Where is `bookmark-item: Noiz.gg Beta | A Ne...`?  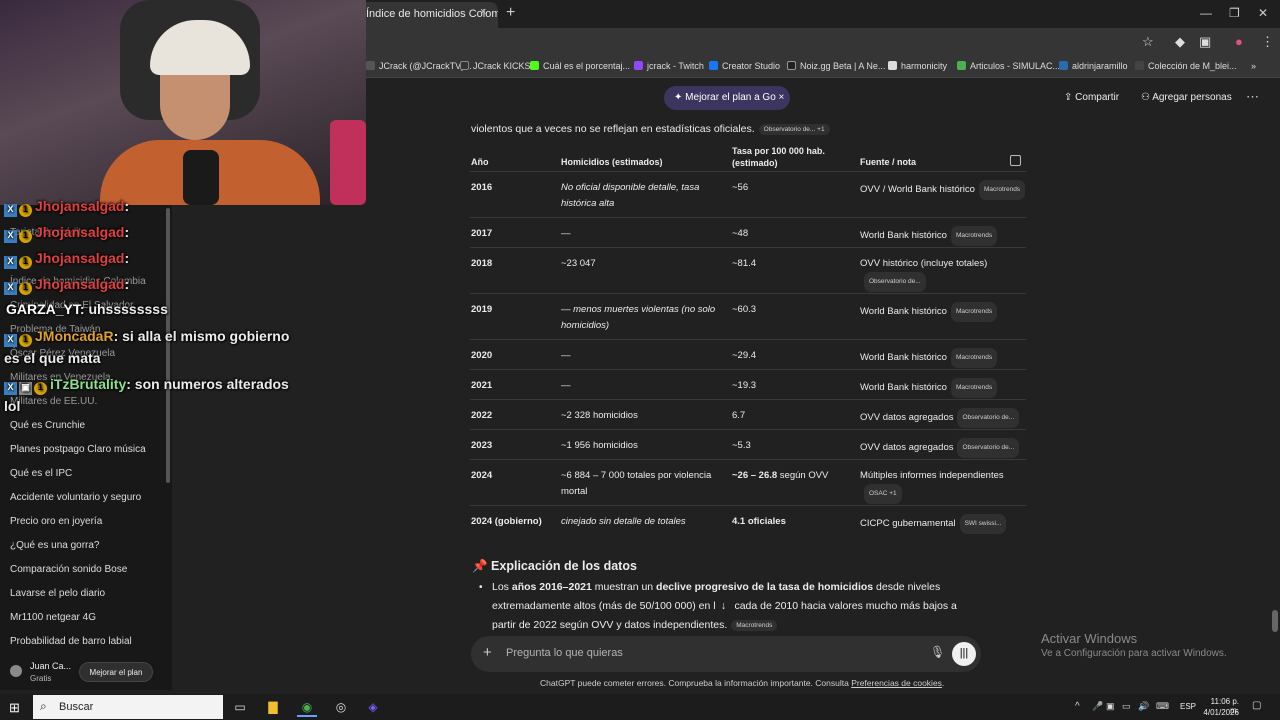 bookmark-item: Noiz.gg Beta | A Ne... is located at coordinates (836, 66).